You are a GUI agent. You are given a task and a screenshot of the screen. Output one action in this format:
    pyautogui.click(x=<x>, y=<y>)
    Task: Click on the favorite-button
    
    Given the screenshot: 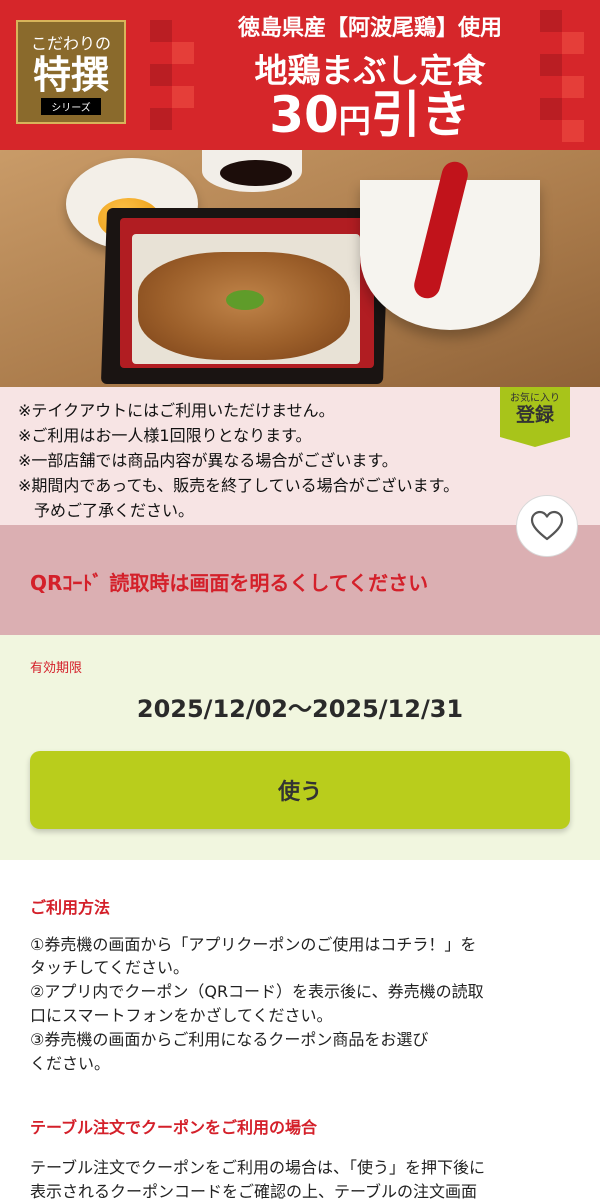 What is the action you would take?
    pyautogui.click(x=547, y=526)
    